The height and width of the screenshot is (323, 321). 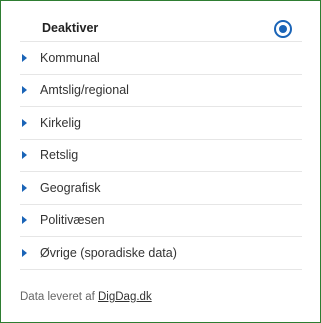 I want to click on category-label: Kommunal, so click(x=70, y=57).